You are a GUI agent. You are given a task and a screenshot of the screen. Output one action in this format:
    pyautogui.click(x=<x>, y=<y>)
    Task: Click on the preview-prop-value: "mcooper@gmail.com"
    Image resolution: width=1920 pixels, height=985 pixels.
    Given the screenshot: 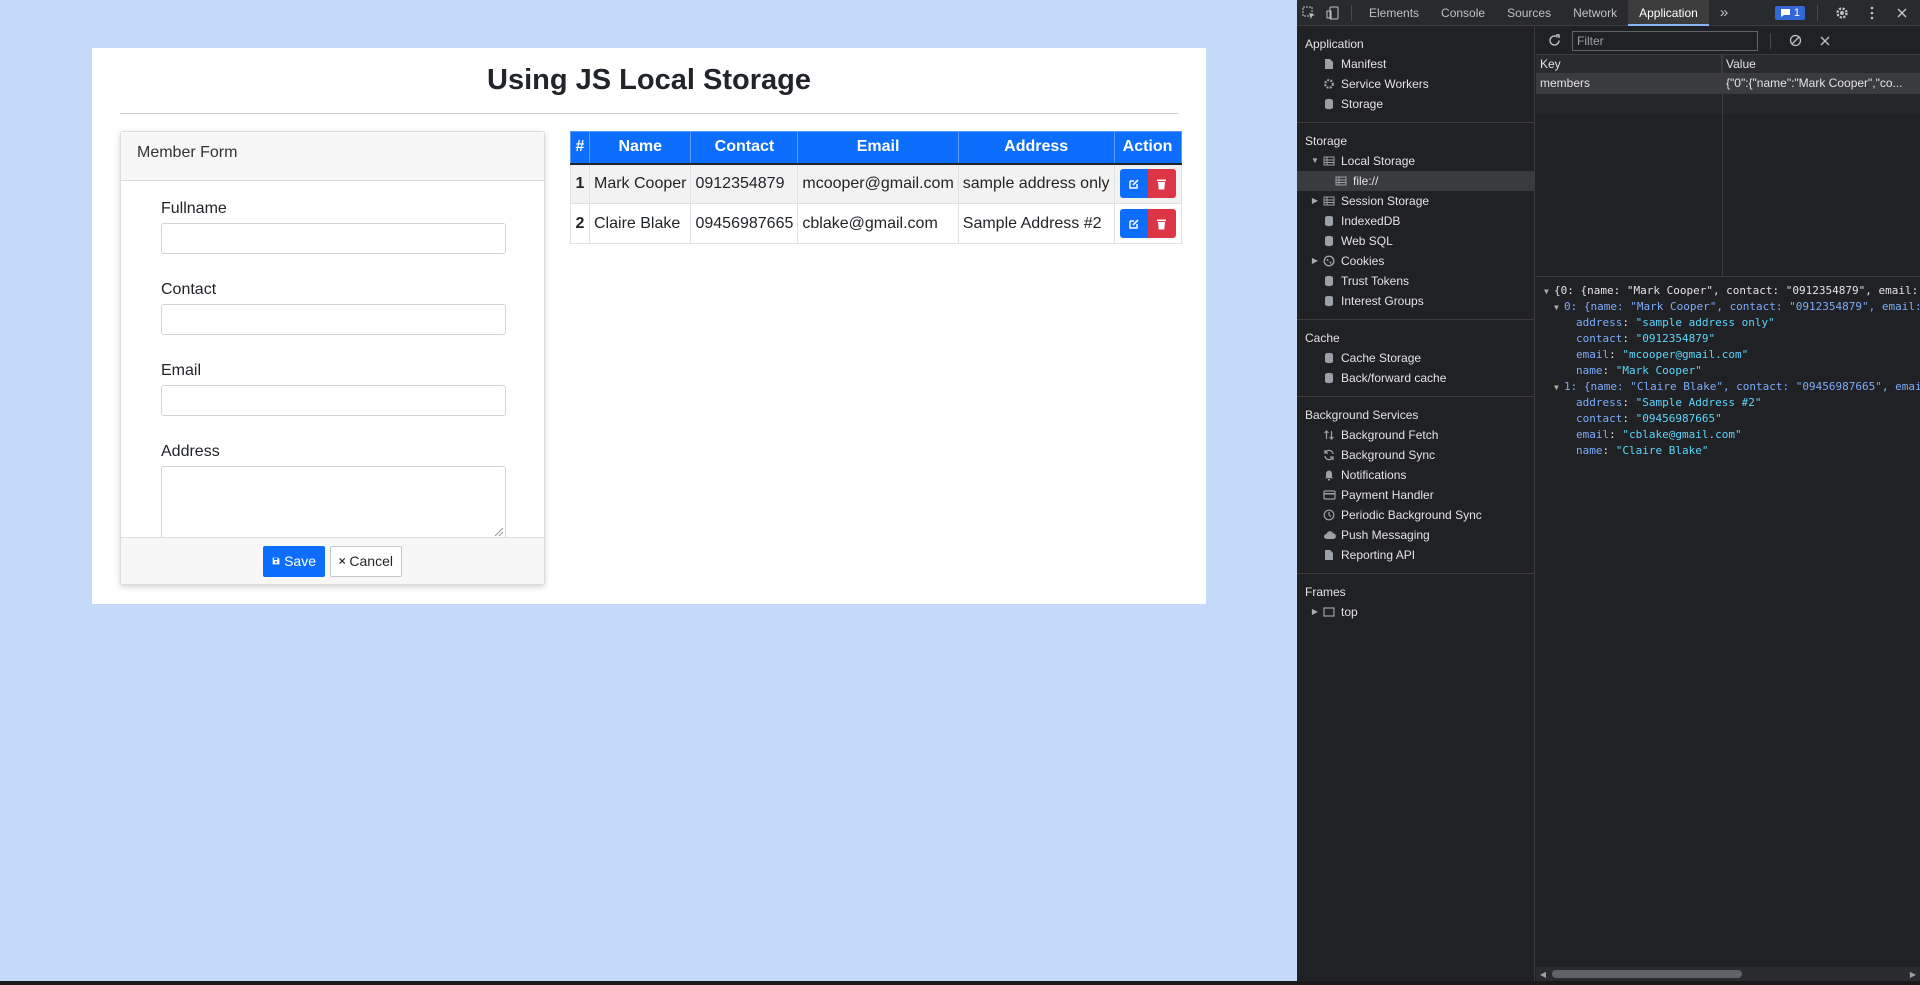 What is the action you would take?
    pyautogui.click(x=1685, y=354)
    